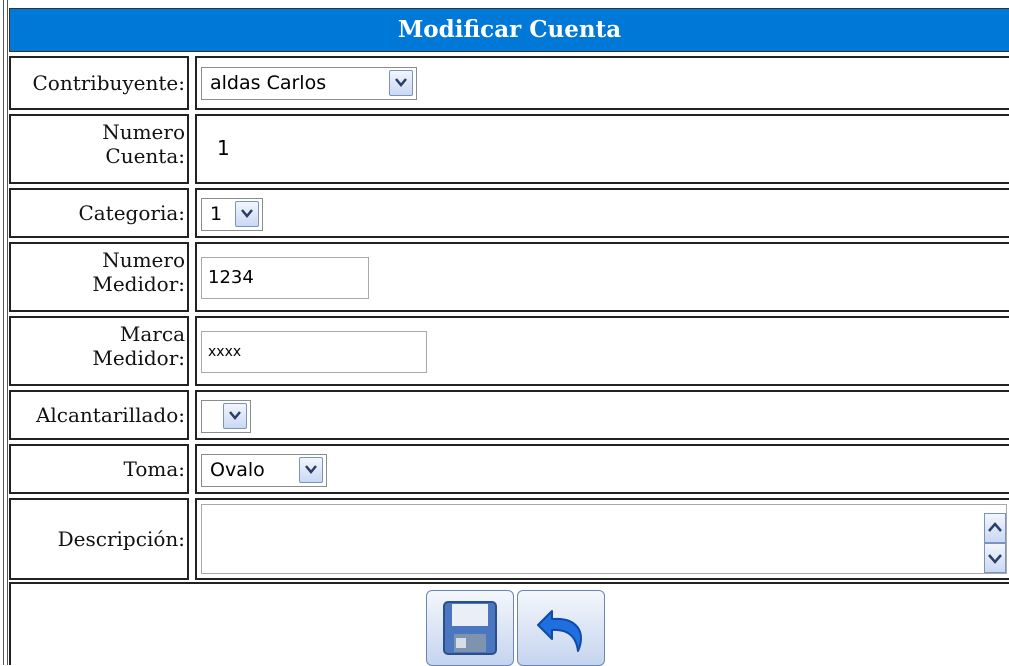 The height and width of the screenshot is (666, 1009). I want to click on marca-medidor-label-line1: Marca, so click(152, 334).